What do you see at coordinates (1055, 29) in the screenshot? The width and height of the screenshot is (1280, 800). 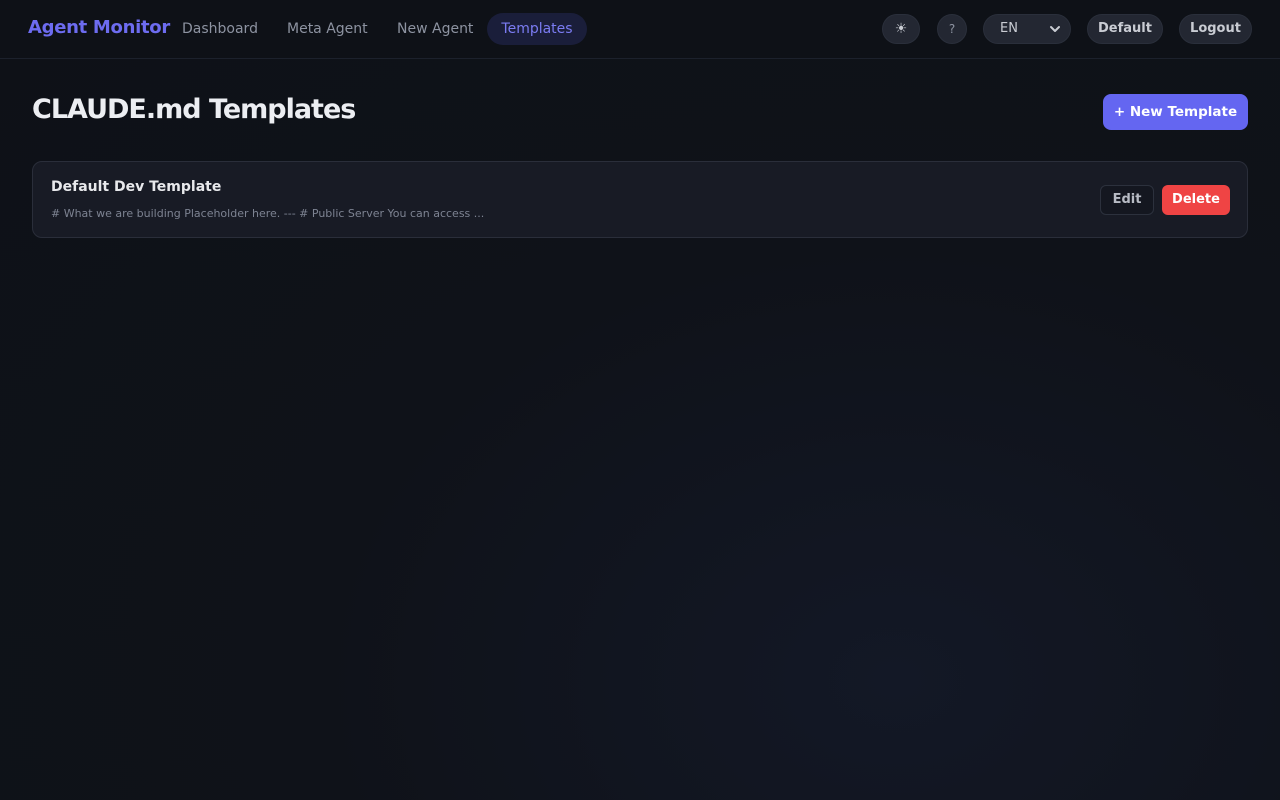 I see `chevron-down-icon` at bounding box center [1055, 29].